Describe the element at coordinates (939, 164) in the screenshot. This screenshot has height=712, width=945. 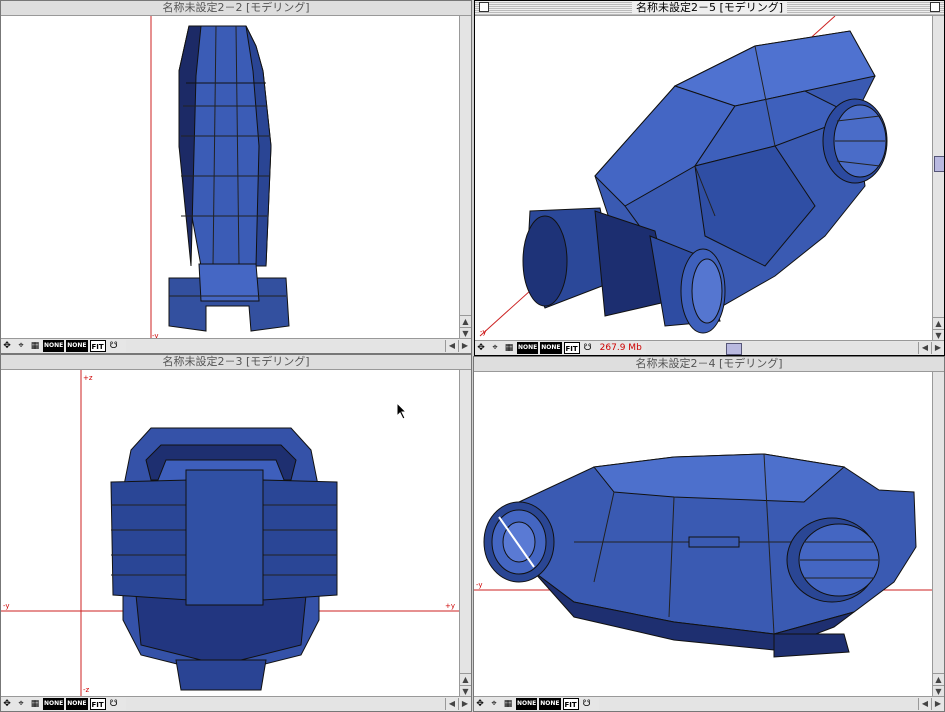
I see `vertical-scroll-thumb` at that location.